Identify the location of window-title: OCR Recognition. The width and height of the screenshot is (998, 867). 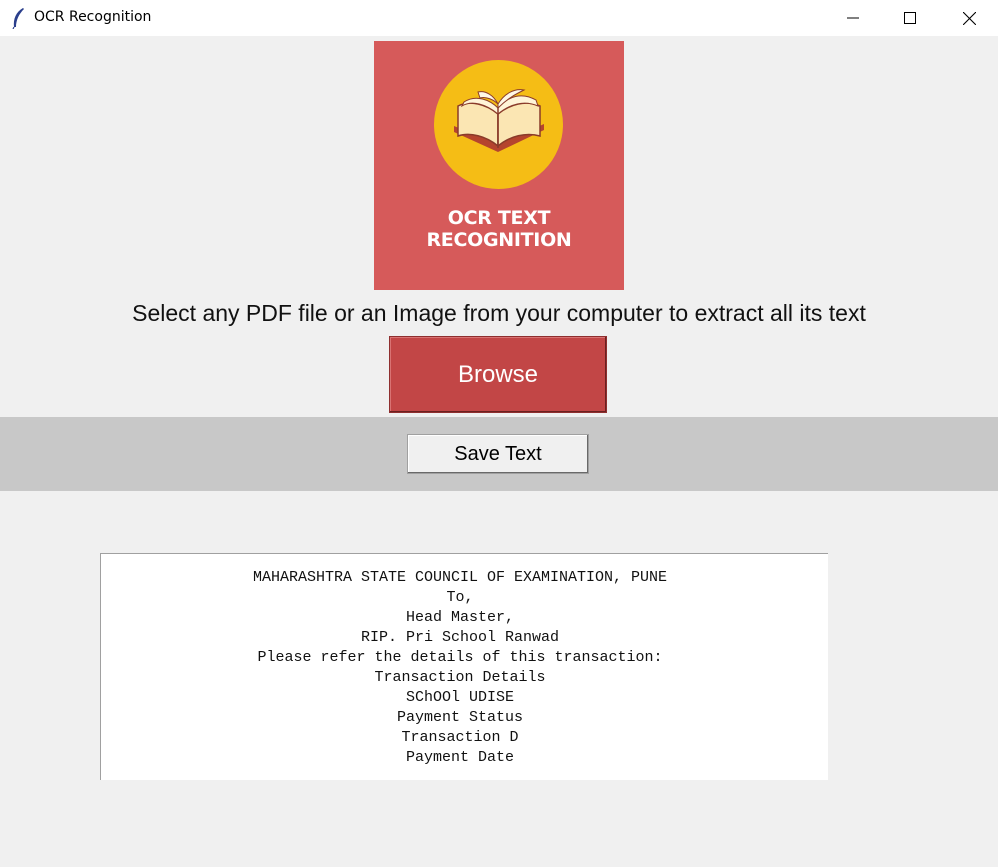
(93, 17).